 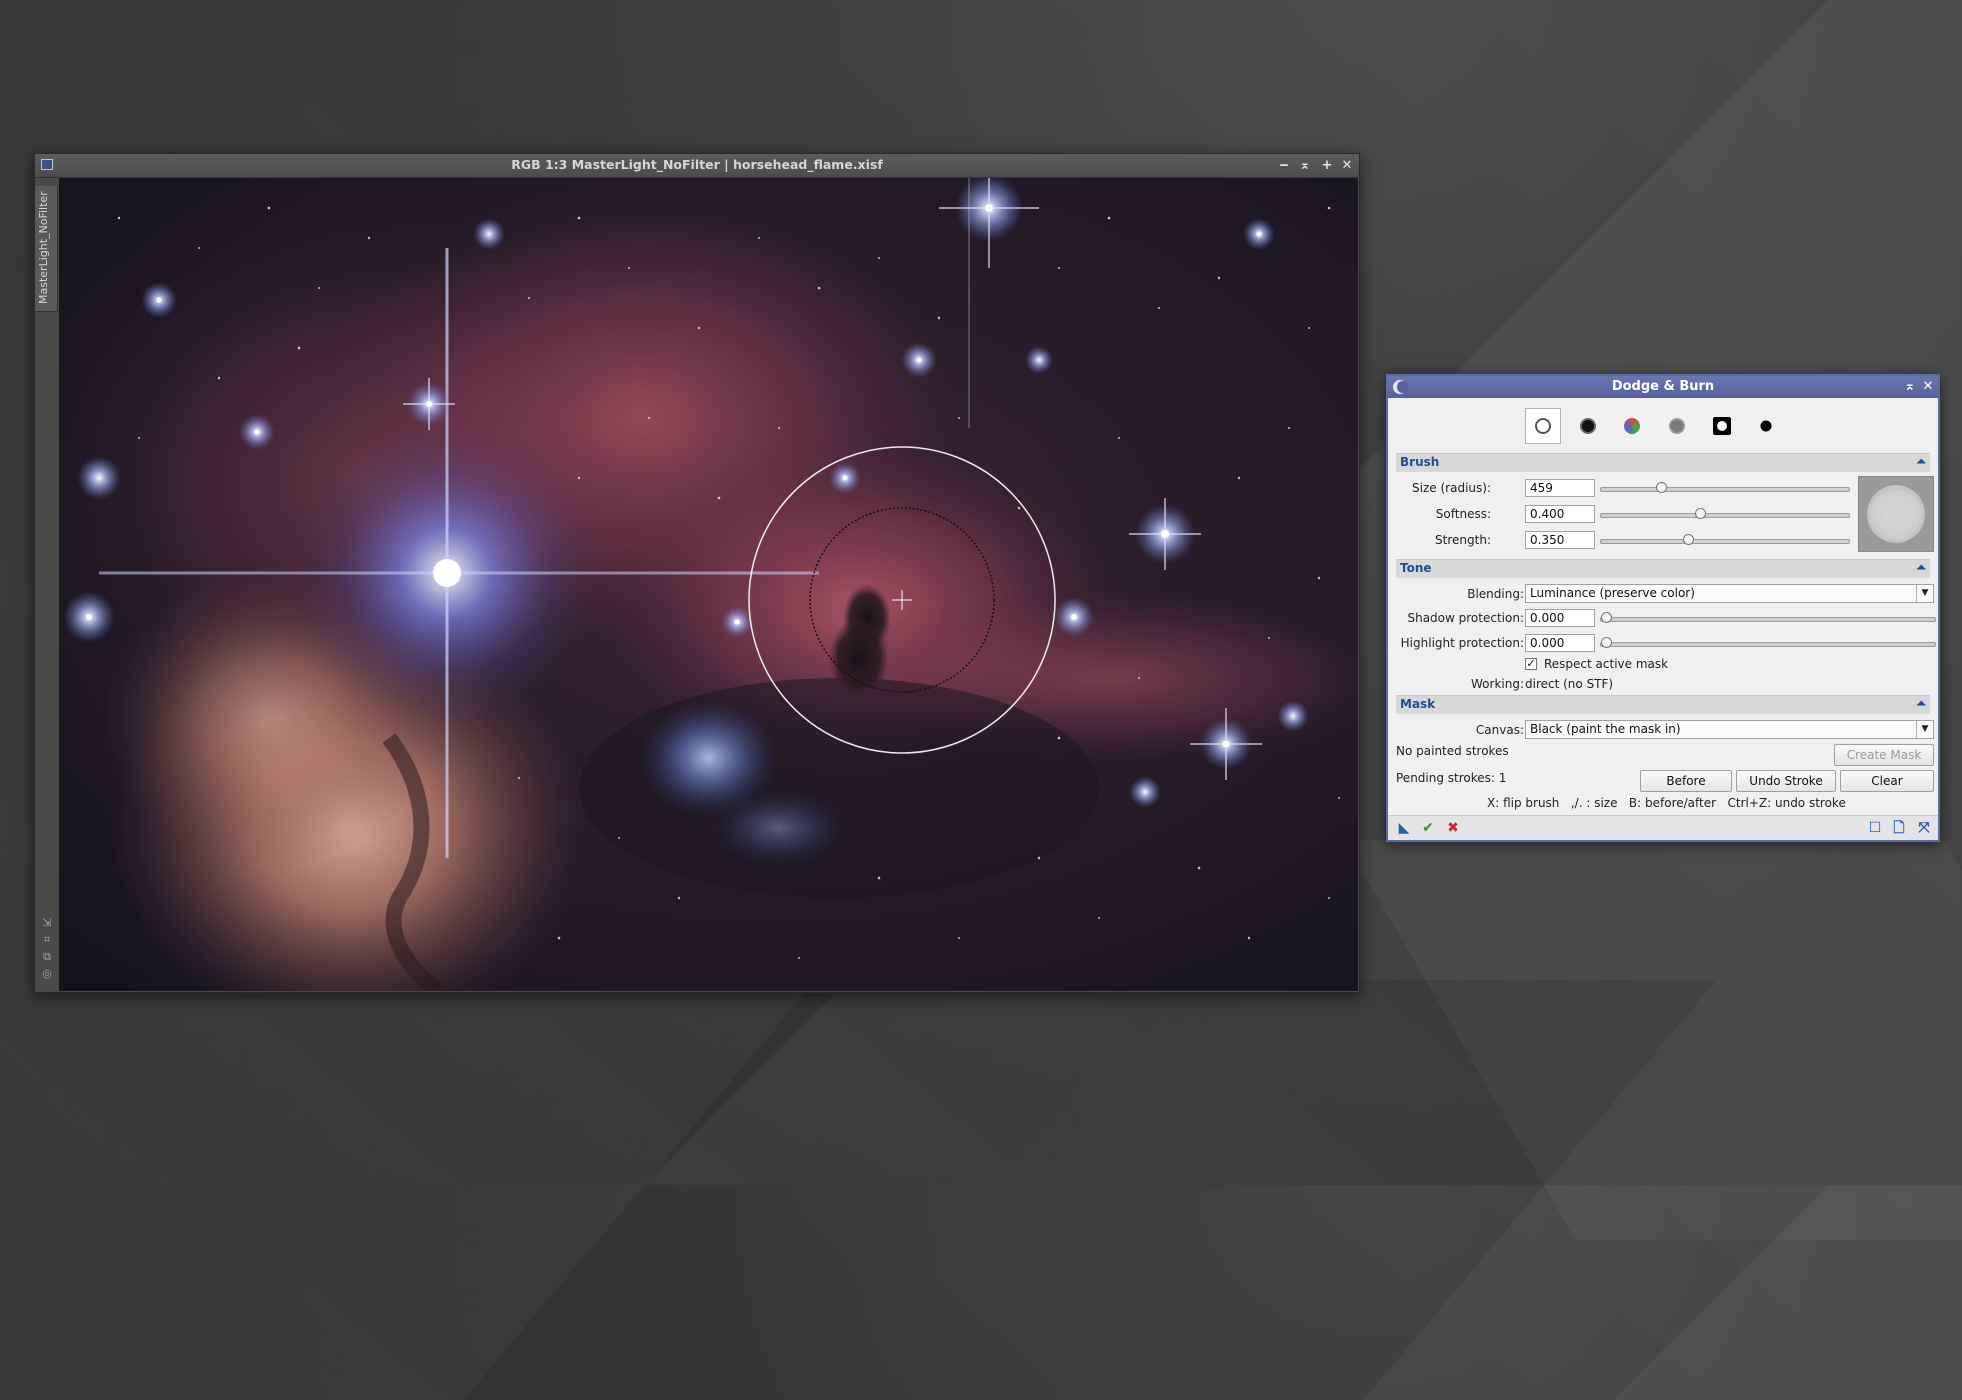 I want to click on dodge-icon, so click(x=1543, y=426).